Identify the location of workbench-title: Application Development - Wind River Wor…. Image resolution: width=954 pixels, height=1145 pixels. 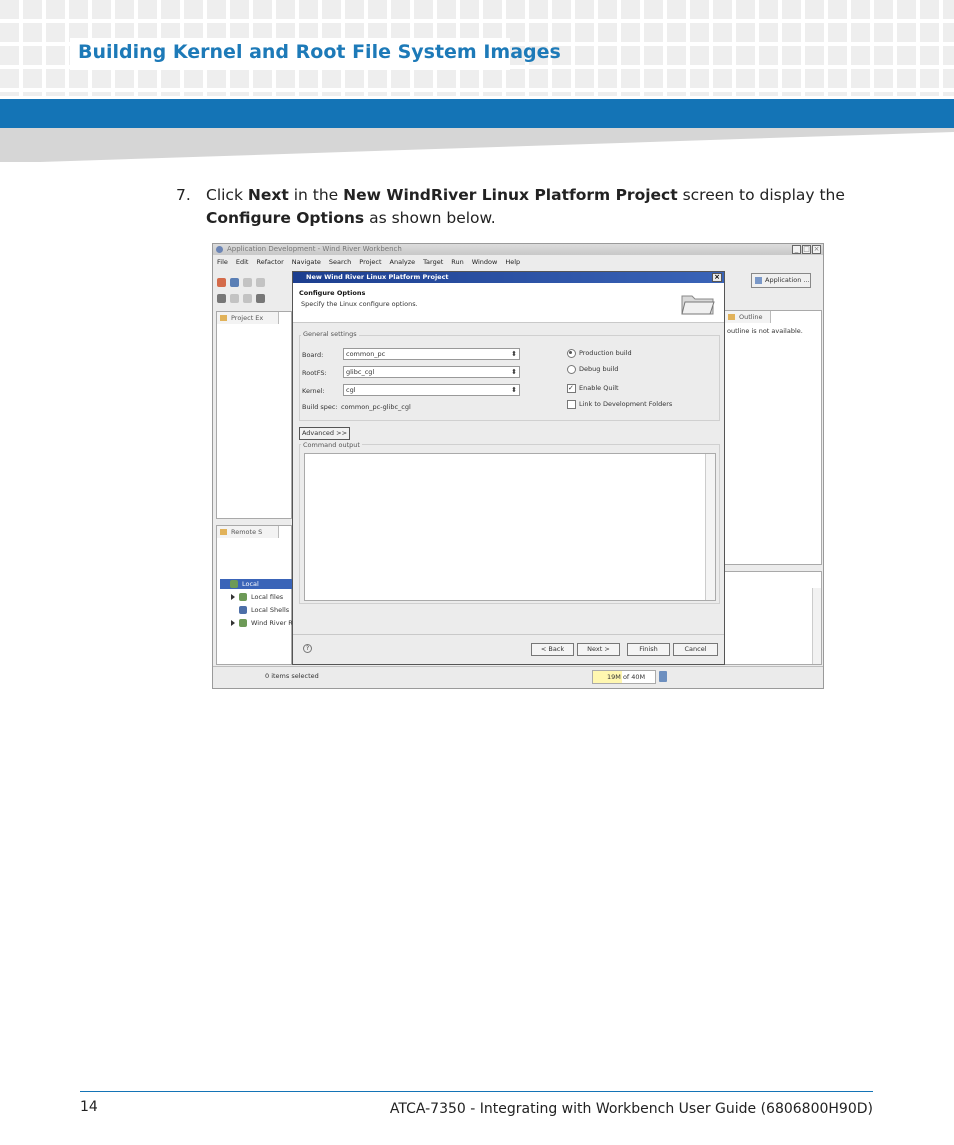
(314, 249).